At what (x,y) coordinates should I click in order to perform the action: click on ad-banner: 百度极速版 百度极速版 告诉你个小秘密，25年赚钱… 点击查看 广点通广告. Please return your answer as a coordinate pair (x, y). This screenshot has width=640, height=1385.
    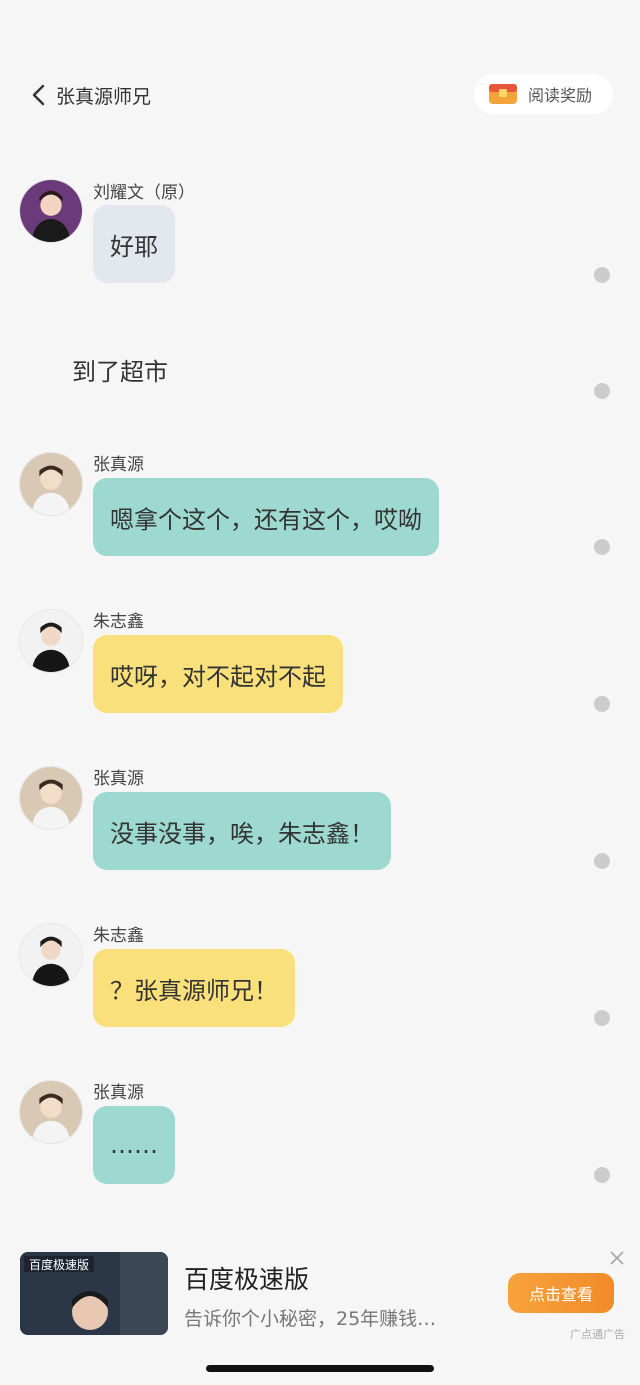
    Looking at the image, I should click on (320, 1295).